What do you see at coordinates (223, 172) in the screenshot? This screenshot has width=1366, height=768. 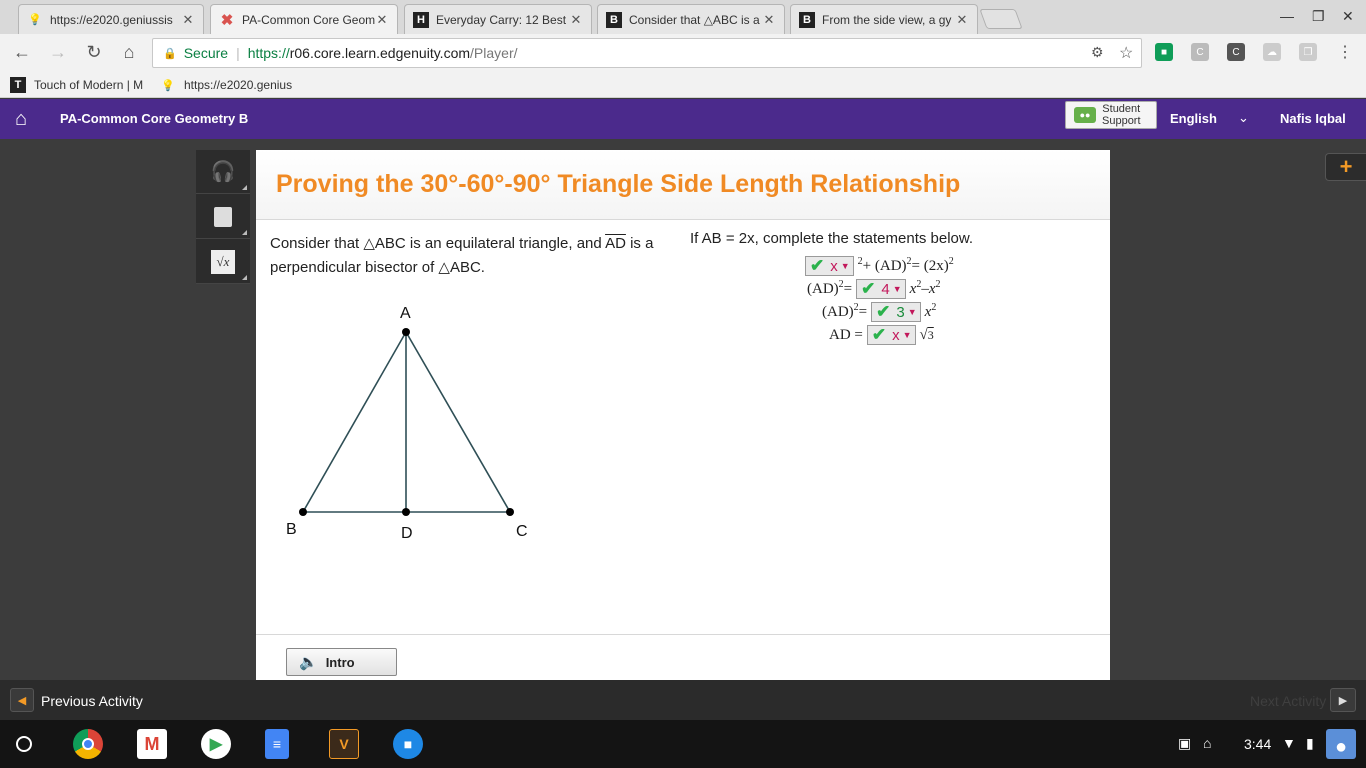 I see `audio-tool: 🎧` at bounding box center [223, 172].